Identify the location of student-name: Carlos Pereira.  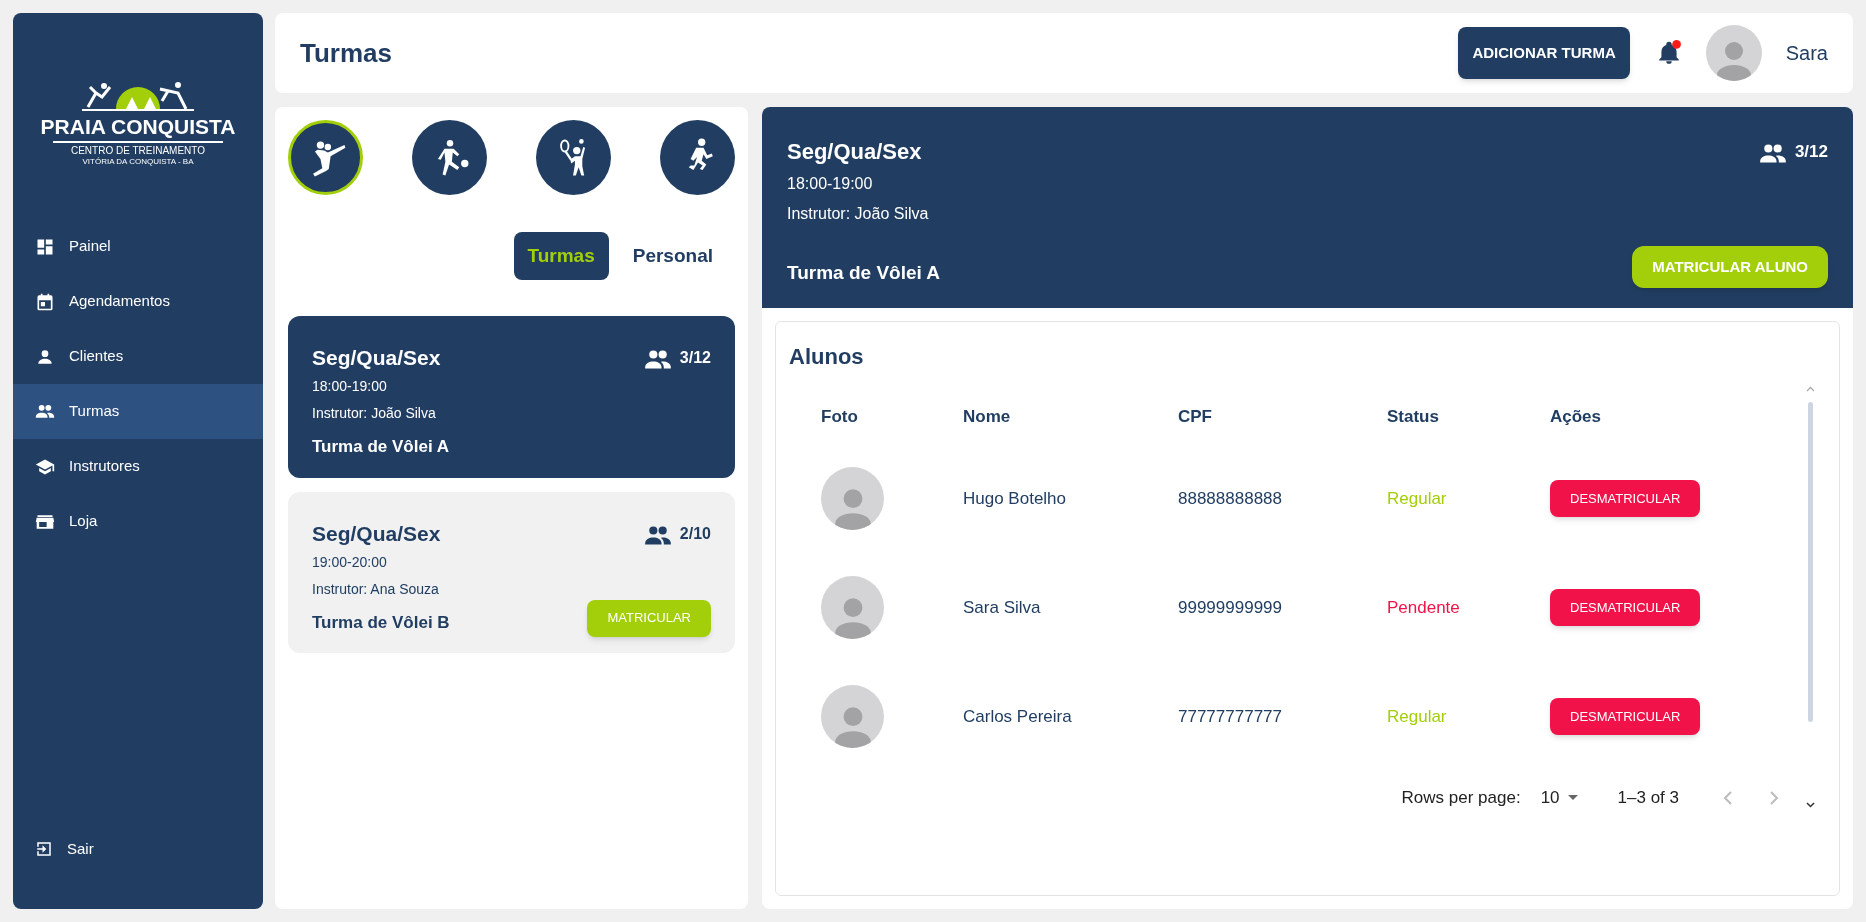
(1017, 716).